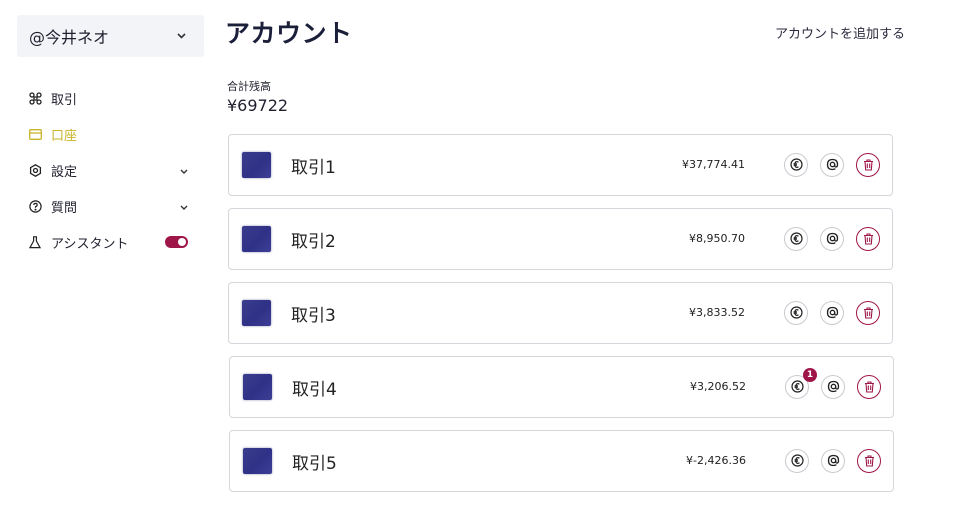 The height and width of the screenshot is (513, 970). Describe the element at coordinates (560, 313) in the screenshot. I see `account-card: 取引3 ¥3,833.52` at that location.